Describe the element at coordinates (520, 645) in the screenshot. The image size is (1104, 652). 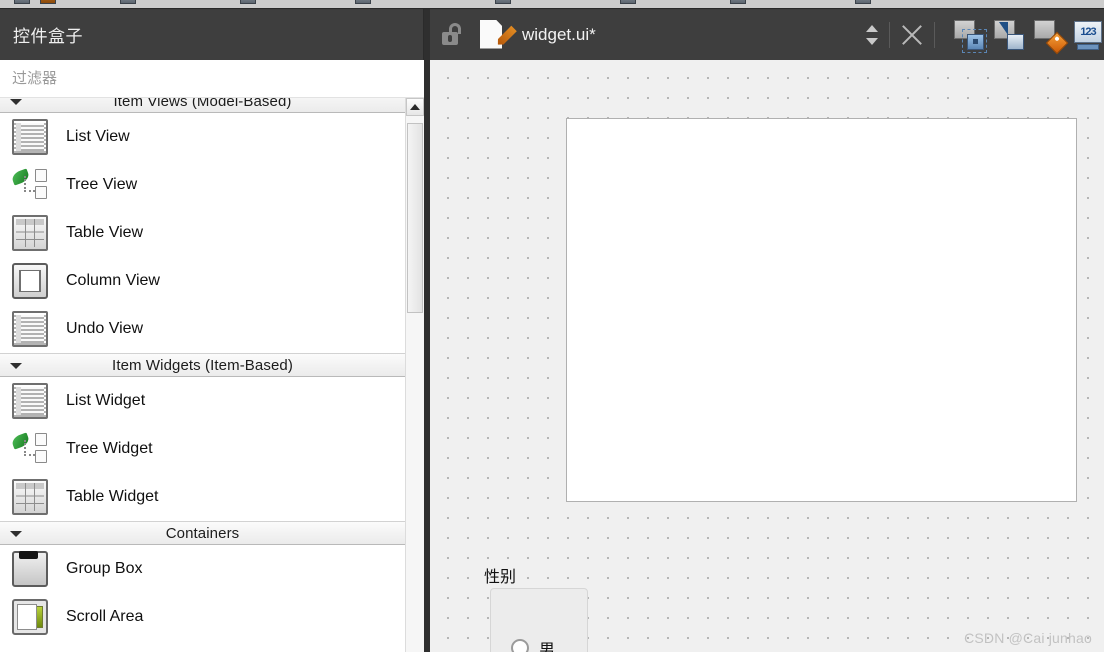
I see `radio-button-icon` at that location.